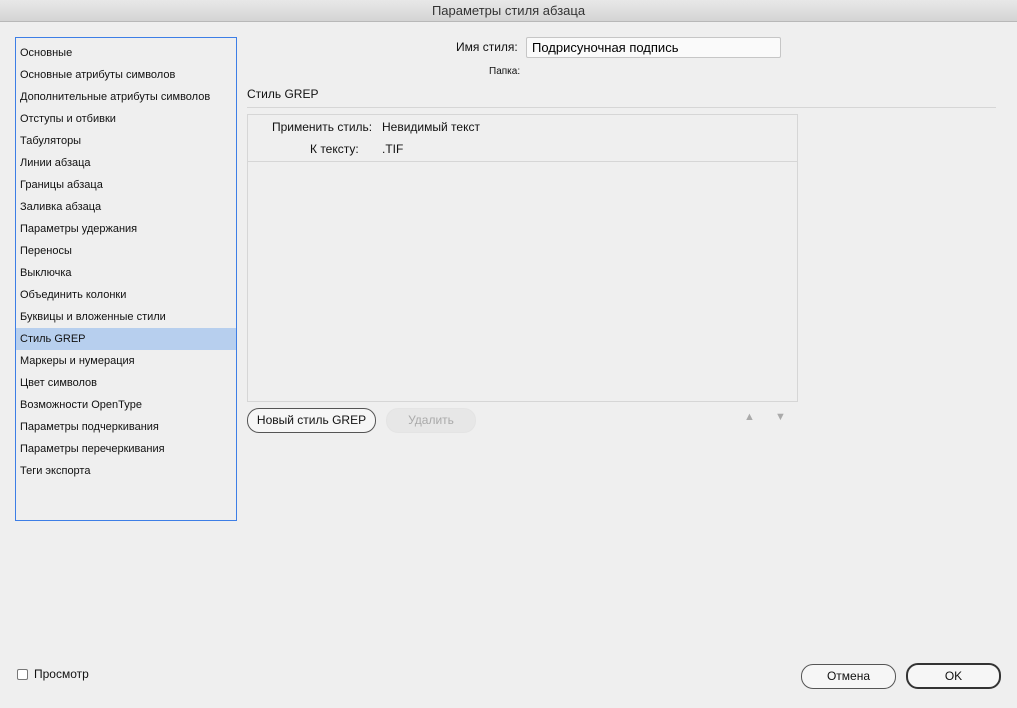  Describe the element at coordinates (126, 141) in the screenshot. I see `sidebar-item: Табуляторы` at that location.